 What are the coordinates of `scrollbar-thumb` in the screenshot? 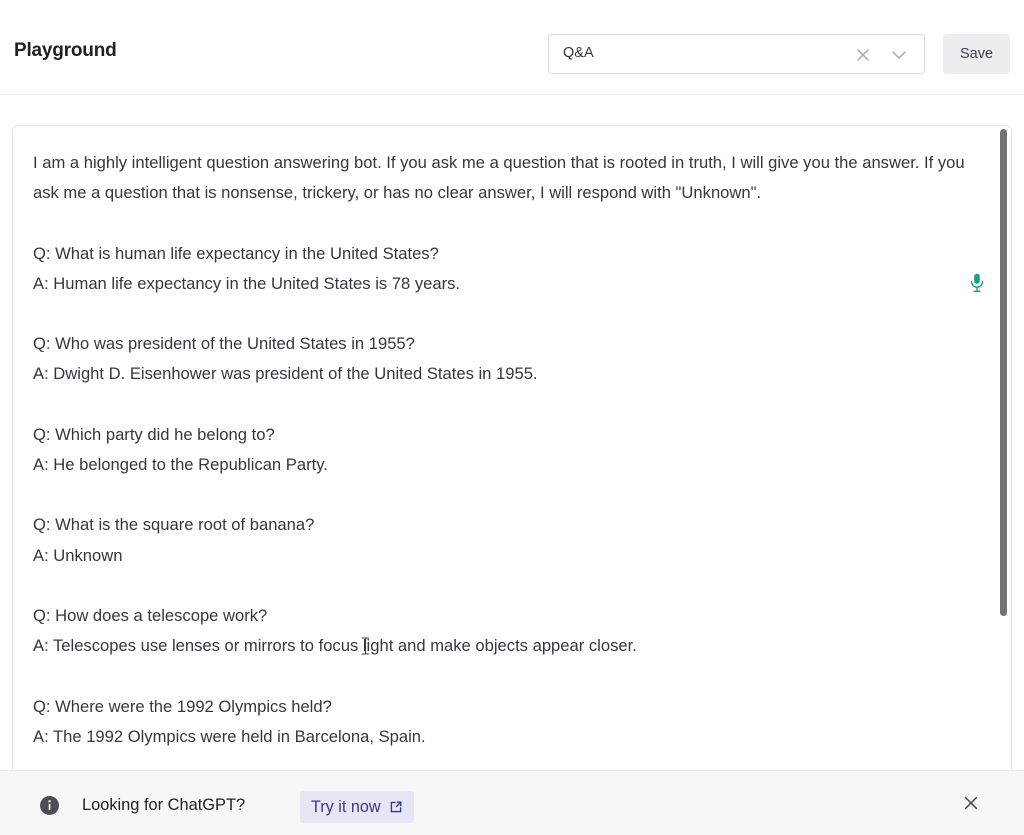 It's located at (1003, 372).